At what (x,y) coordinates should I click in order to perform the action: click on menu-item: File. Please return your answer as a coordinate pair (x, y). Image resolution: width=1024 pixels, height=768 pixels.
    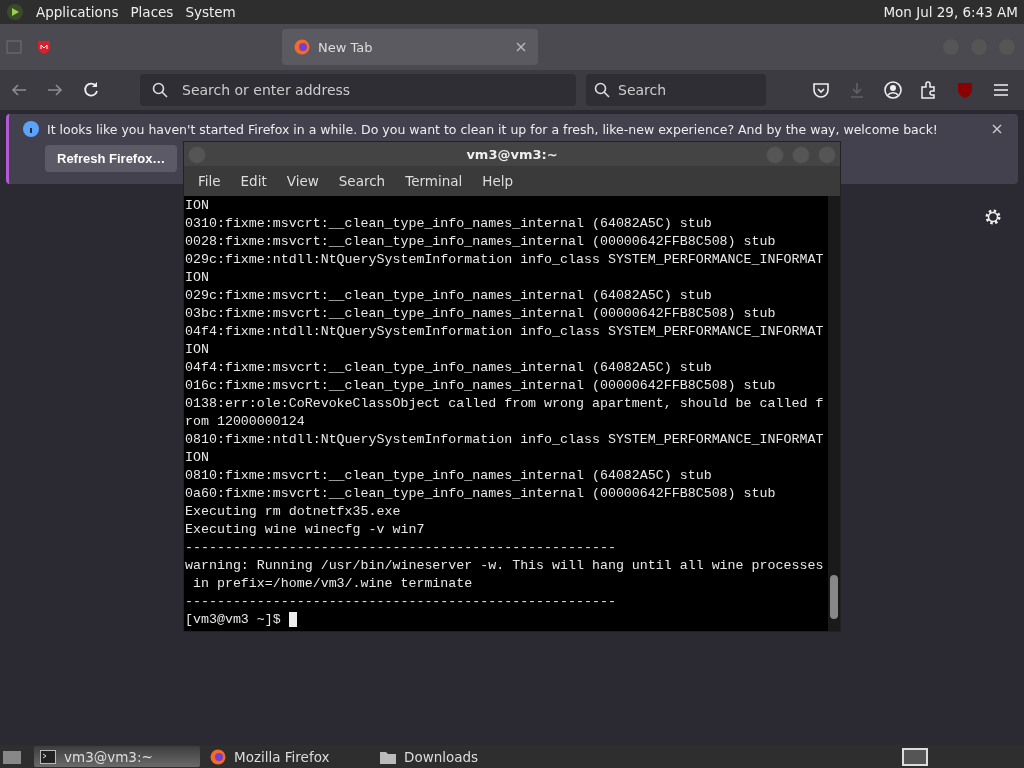
    Looking at the image, I should click on (209, 181).